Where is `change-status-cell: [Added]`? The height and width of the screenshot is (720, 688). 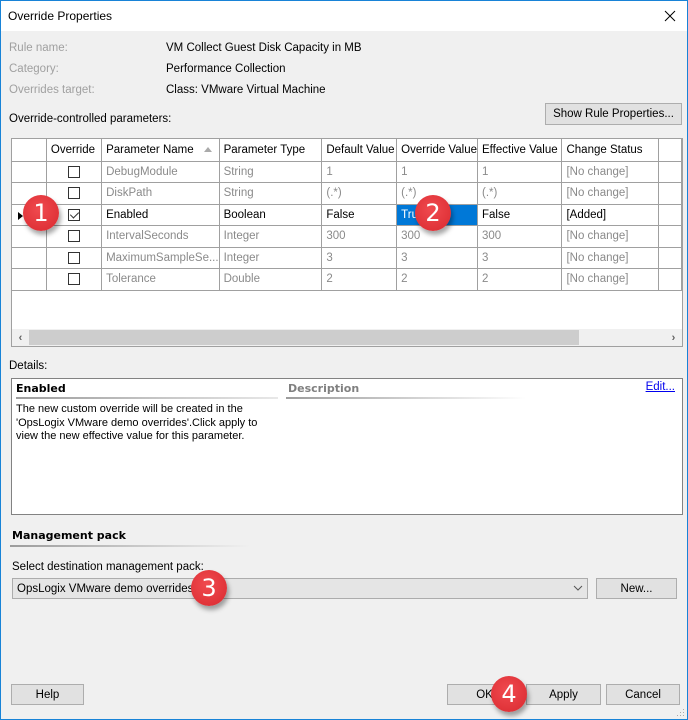 change-status-cell: [Added] is located at coordinates (610, 215).